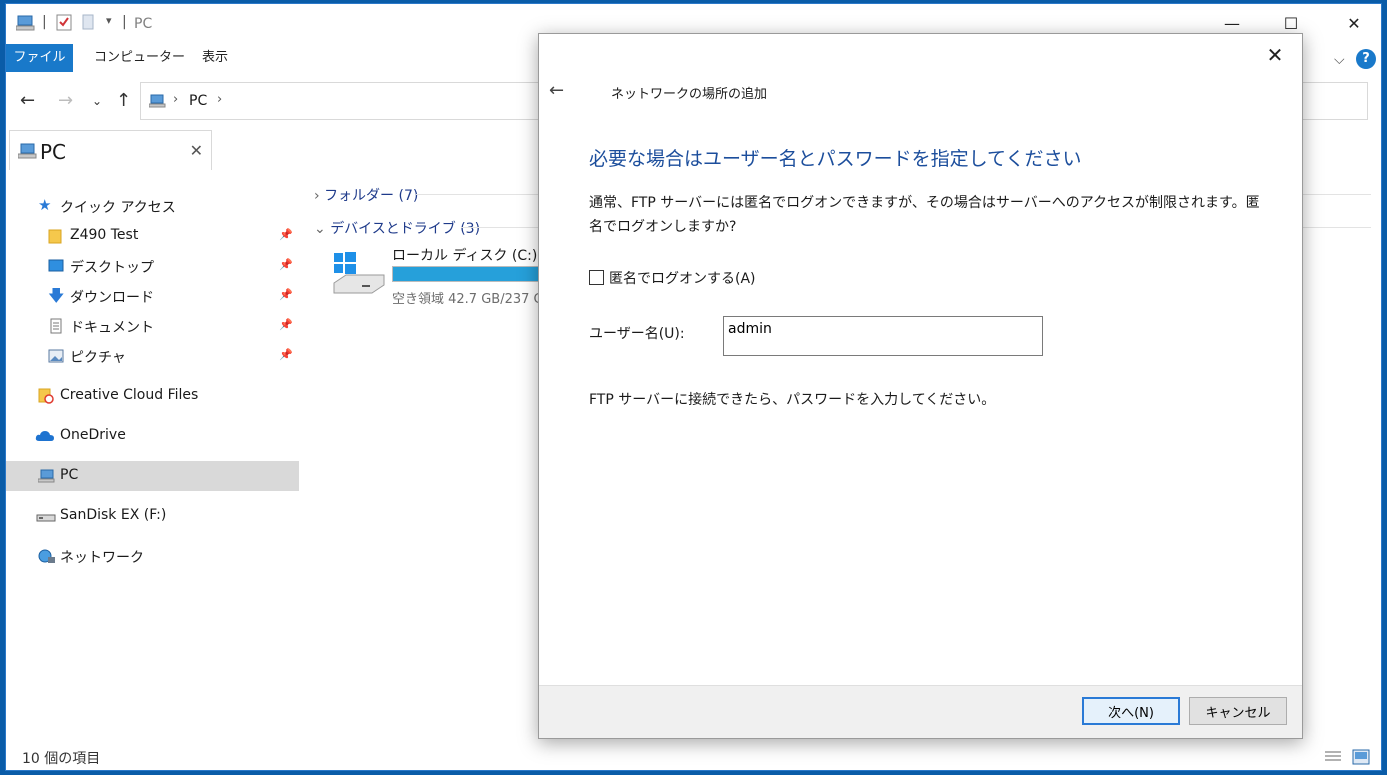 The width and height of the screenshot is (1387, 775). I want to click on sidebar-item-downloads: 🡇 ダウンロード 📌, so click(152, 296).